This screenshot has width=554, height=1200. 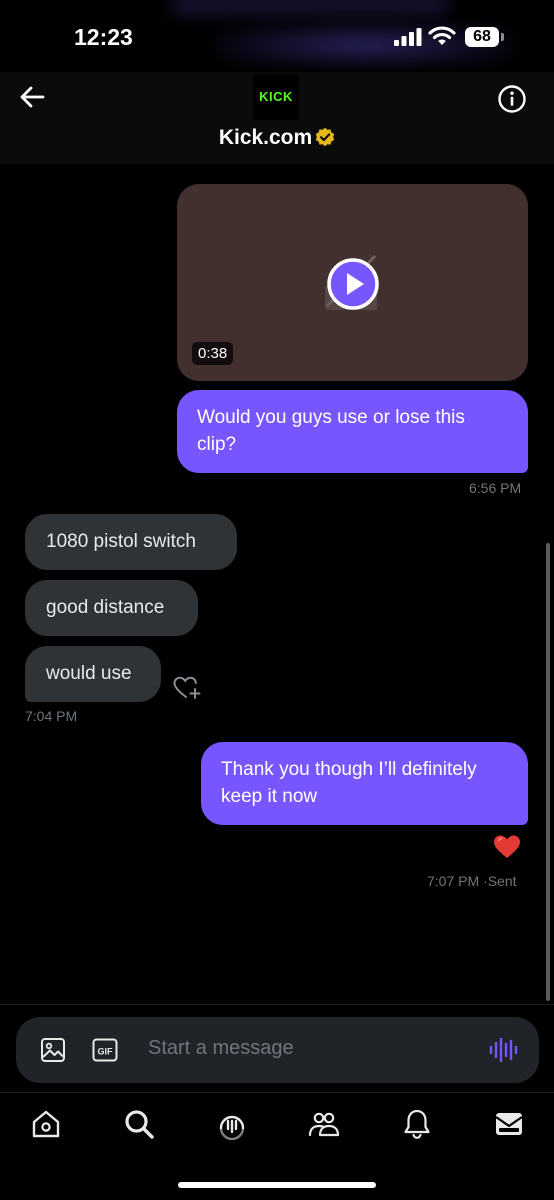 I want to click on home-indicator, so click(x=277, y=1185).